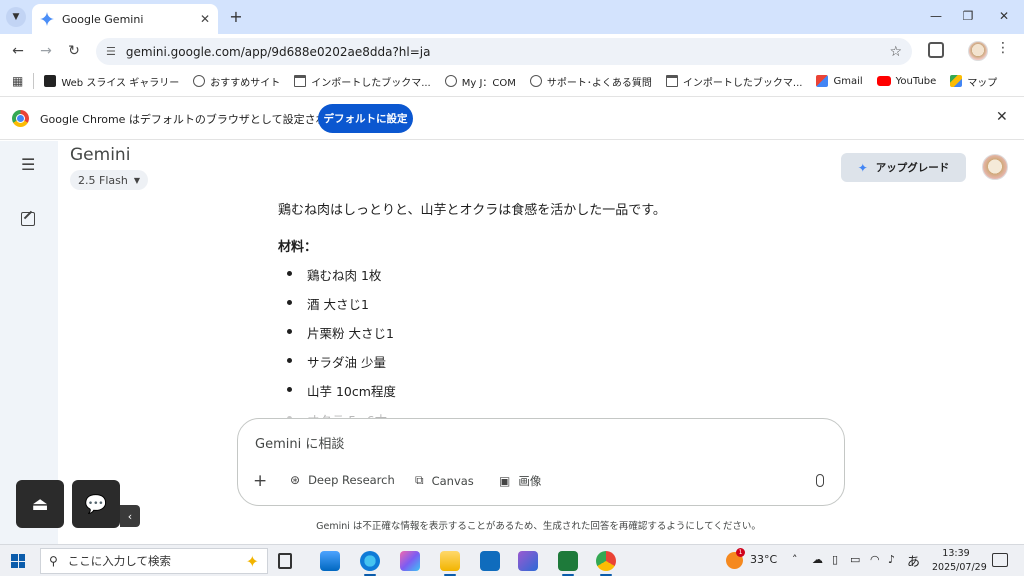 This screenshot has height=576, width=1024. I want to click on widget-home-button: ⏏, so click(40, 504).